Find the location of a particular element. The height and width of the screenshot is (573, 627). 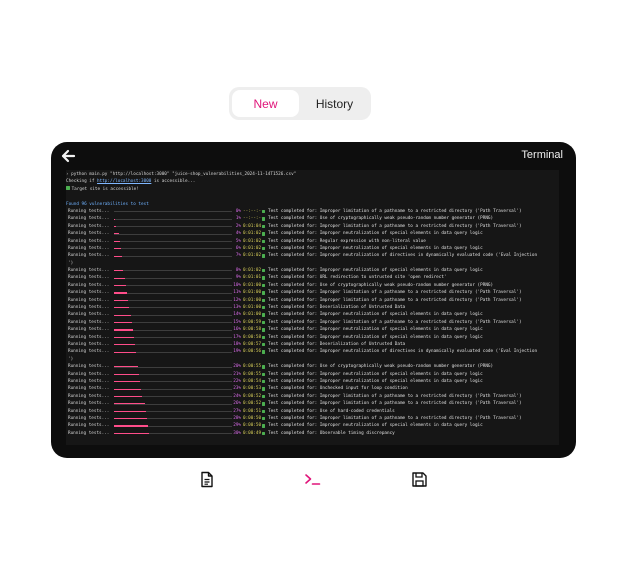

tab-history: History is located at coordinates (334, 103).